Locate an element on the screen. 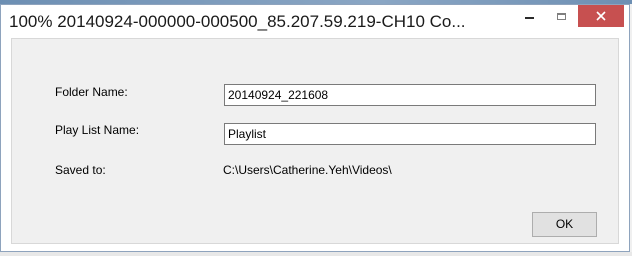 Image resolution: width=632 pixels, height=256 pixels. folder-name-label: Folder Name: is located at coordinates (91, 92).